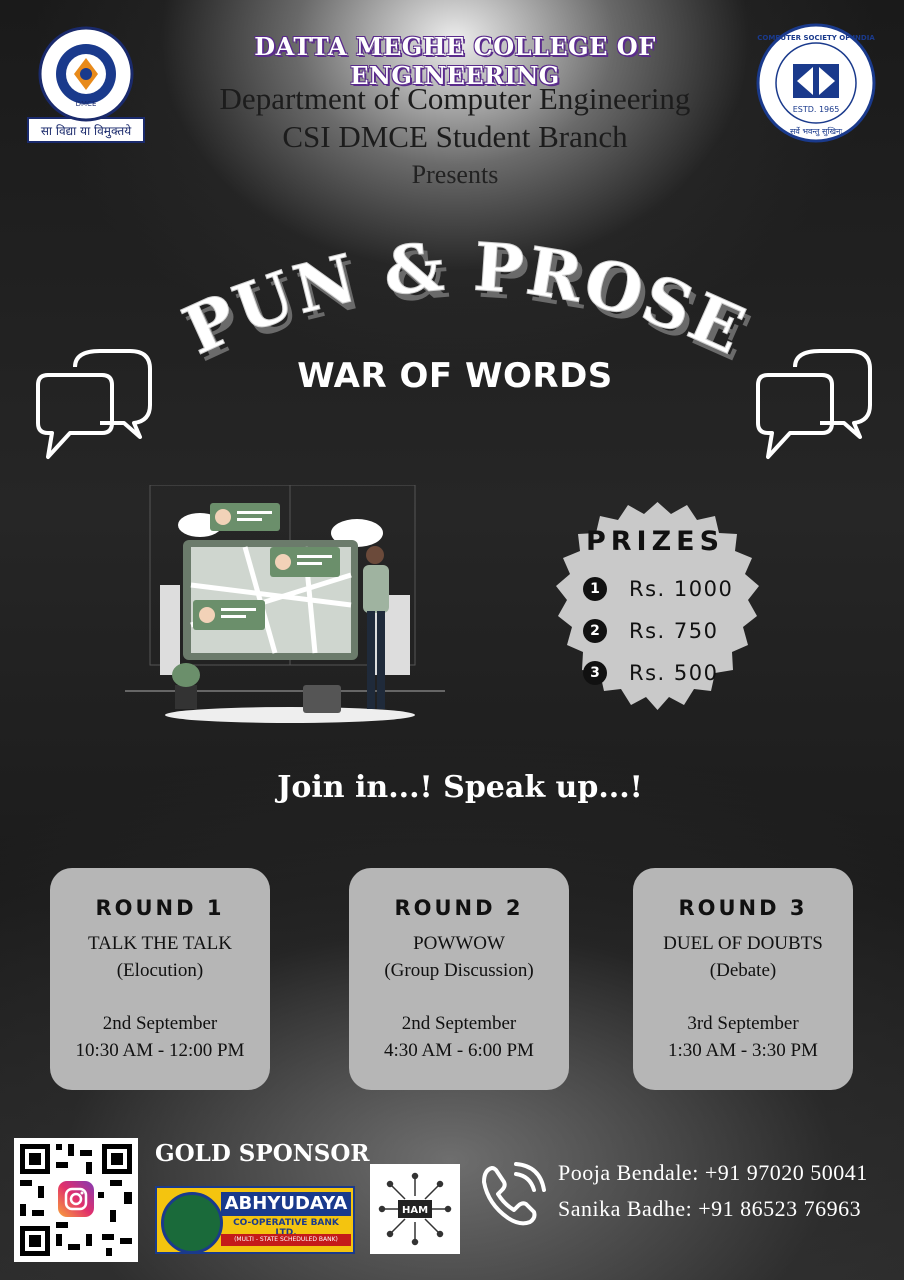 This screenshot has width=904, height=1280. What do you see at coordinates (595, 631) in the screenshot?
I see `rank-2-icon: 2` at bounding box center [595, 631].